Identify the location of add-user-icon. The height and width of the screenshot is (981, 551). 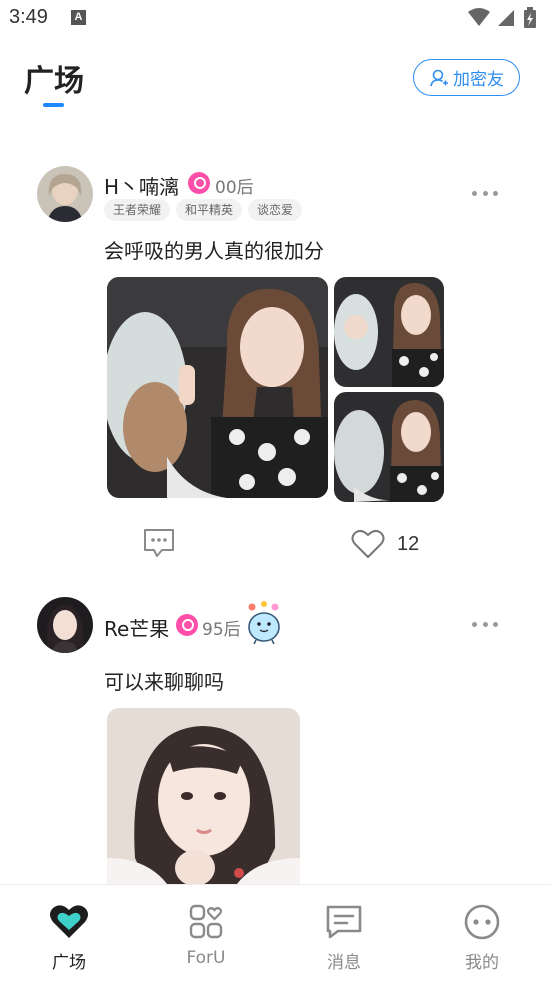
(439, 77).